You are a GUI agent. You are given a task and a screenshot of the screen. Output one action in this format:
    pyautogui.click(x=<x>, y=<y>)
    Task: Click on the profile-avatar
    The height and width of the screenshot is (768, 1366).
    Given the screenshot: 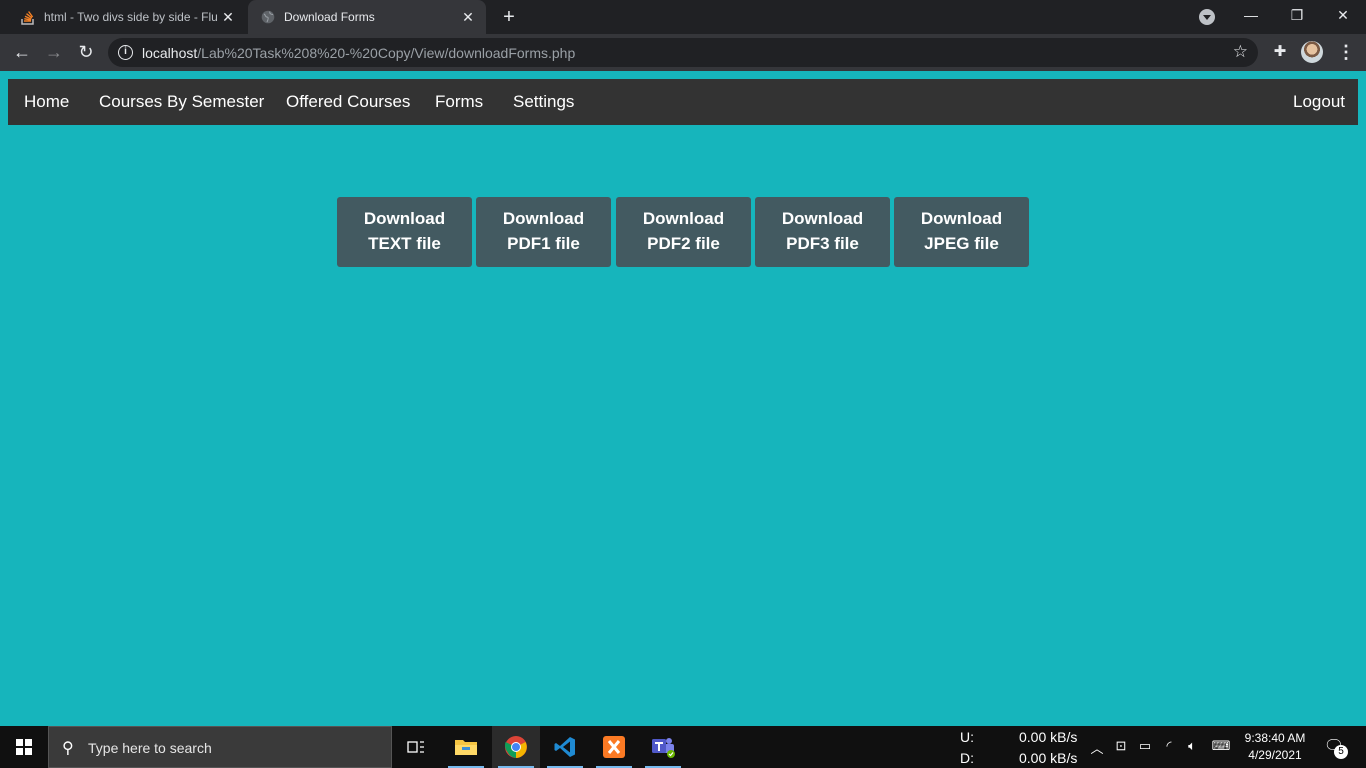 What is the action you would take?
    pyautogui.click(x=1312, y=52)
    